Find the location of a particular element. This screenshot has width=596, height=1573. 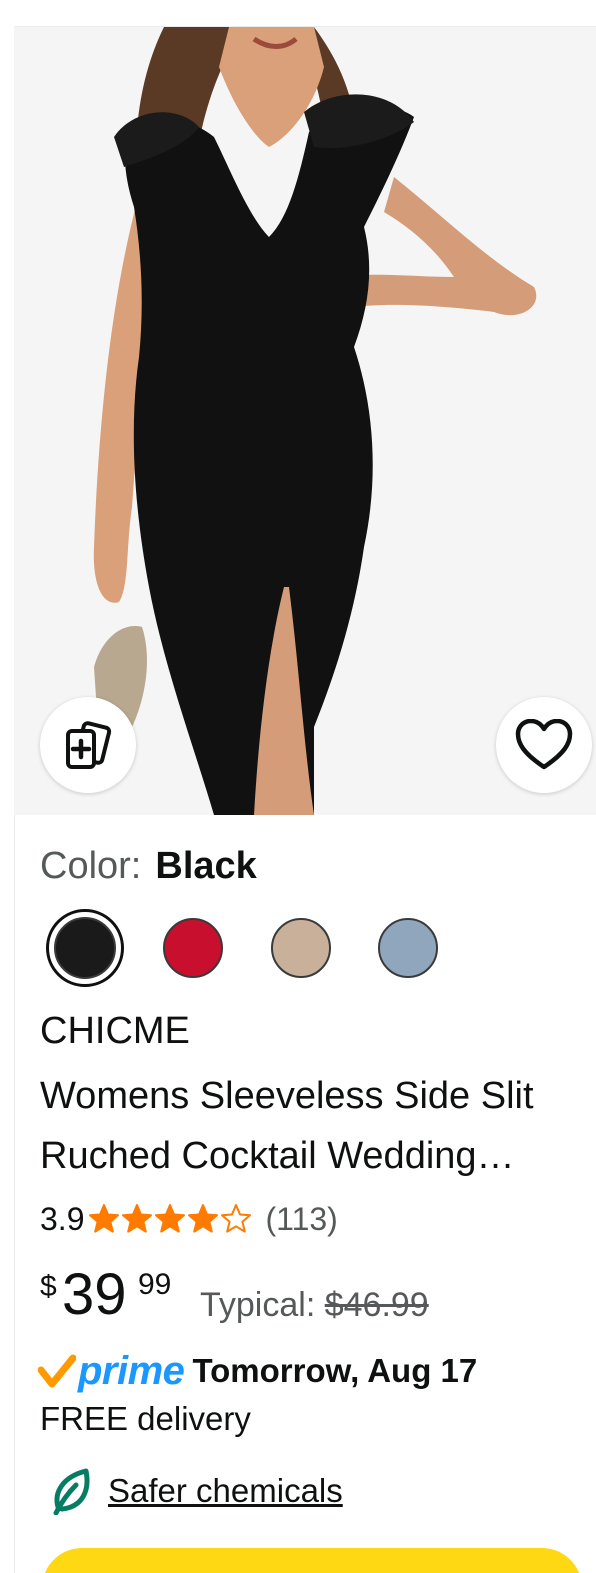

color-value: Black is located at coordinates (206, 866).